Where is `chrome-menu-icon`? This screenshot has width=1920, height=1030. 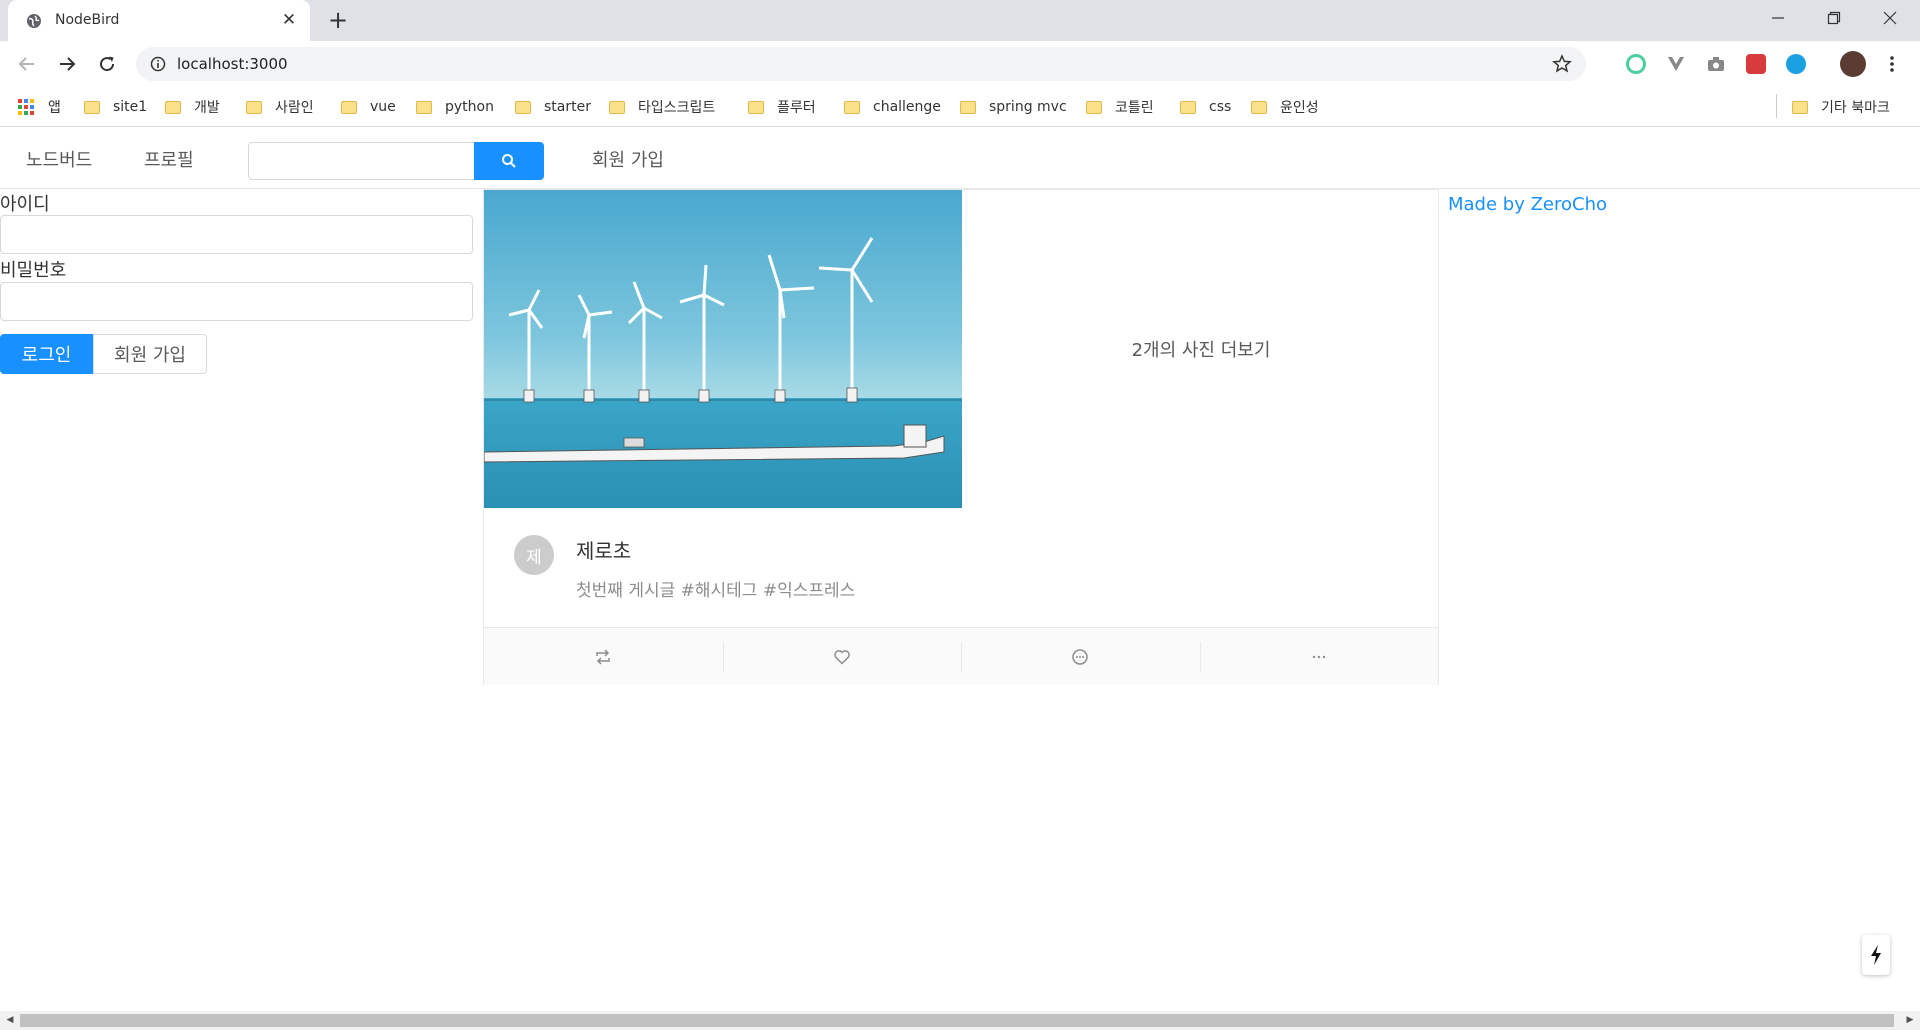 chrome-menu-icon is located at coordinates (1892, 64).